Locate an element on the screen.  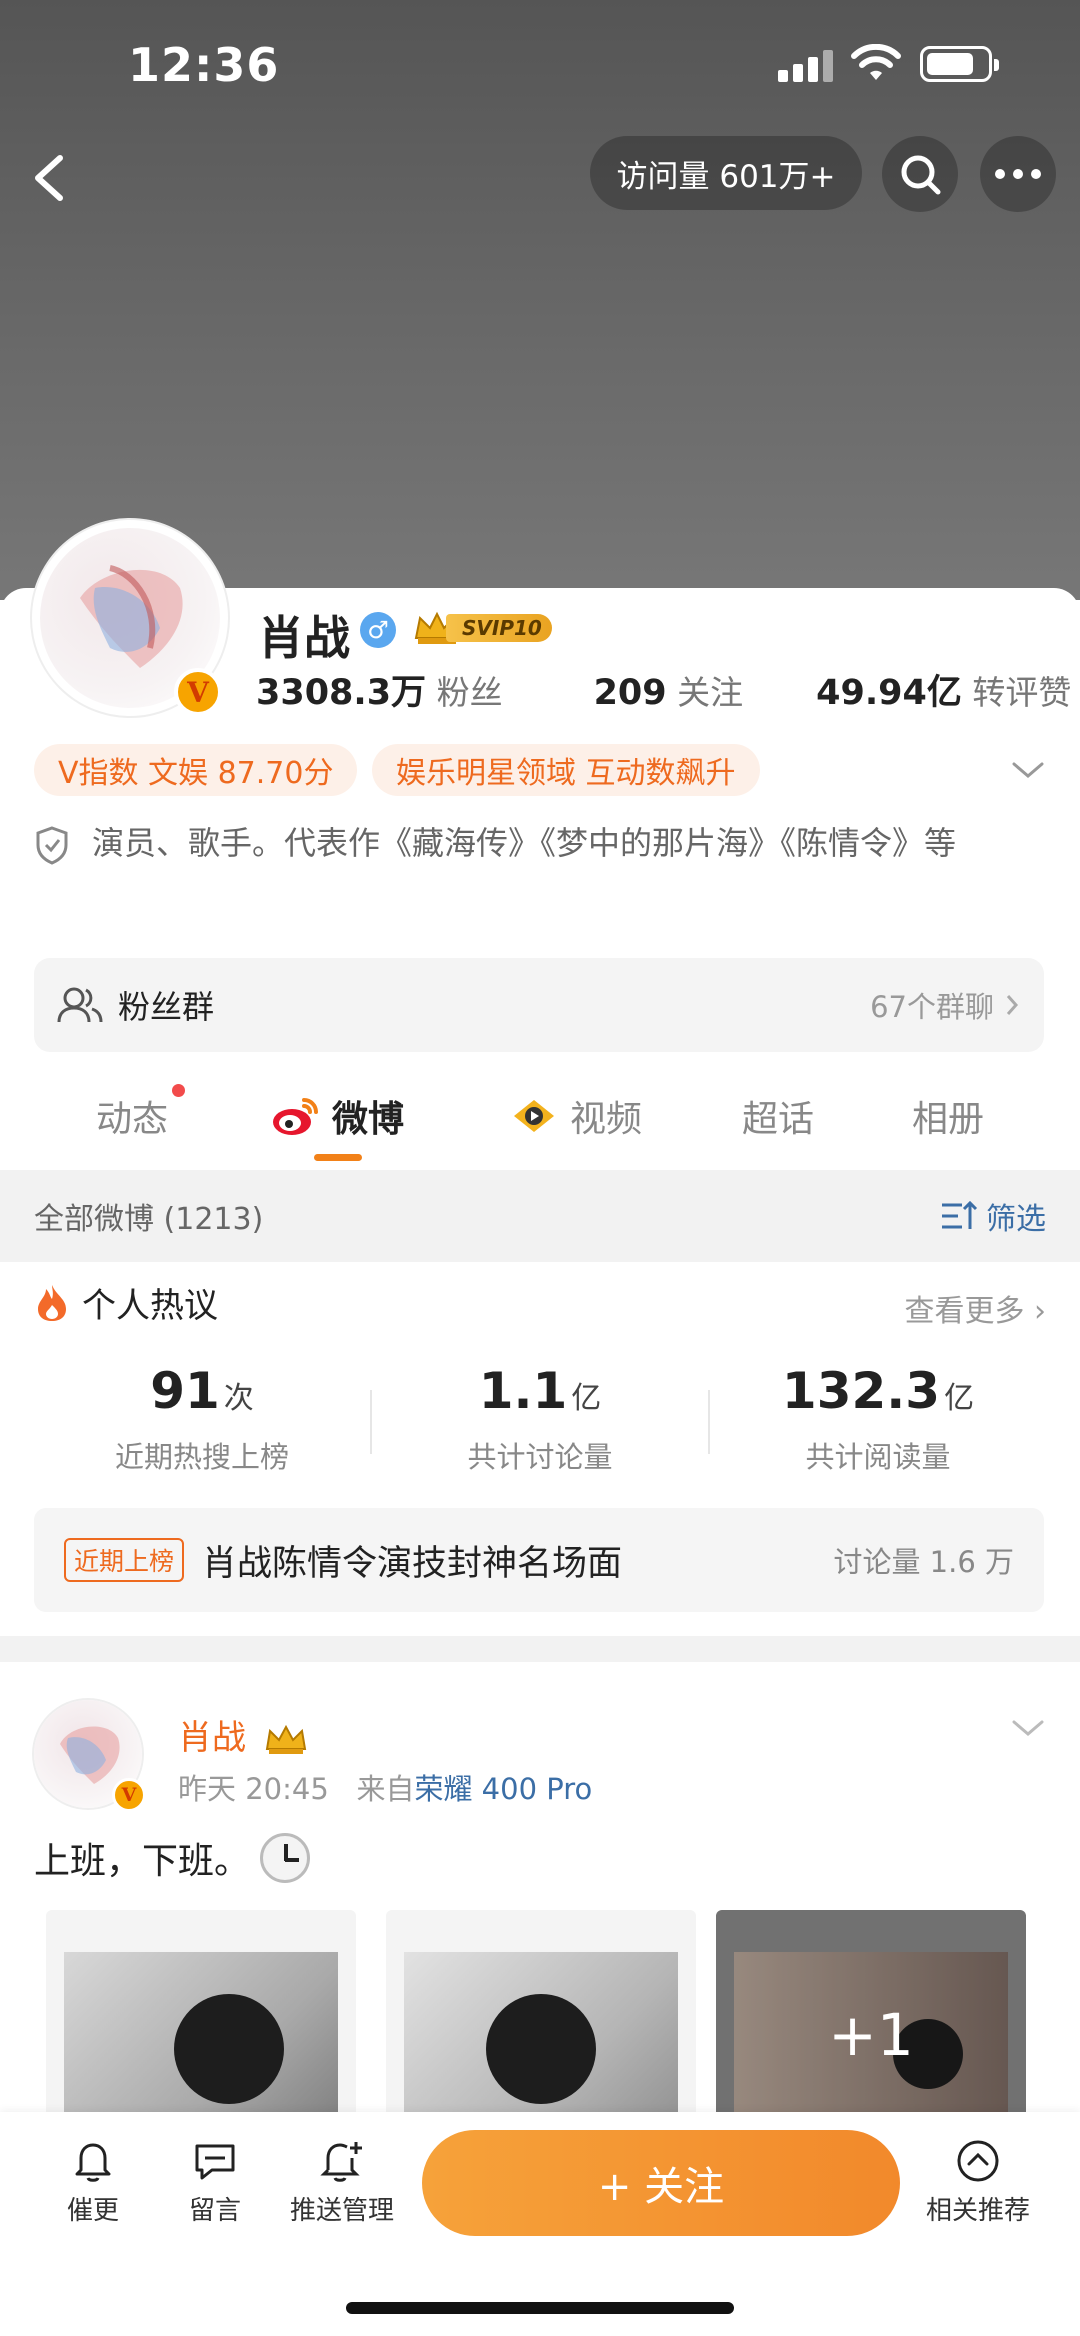
fan-group-row: 粉丝群 67个群聊 is located at coordinates (539, 1005).